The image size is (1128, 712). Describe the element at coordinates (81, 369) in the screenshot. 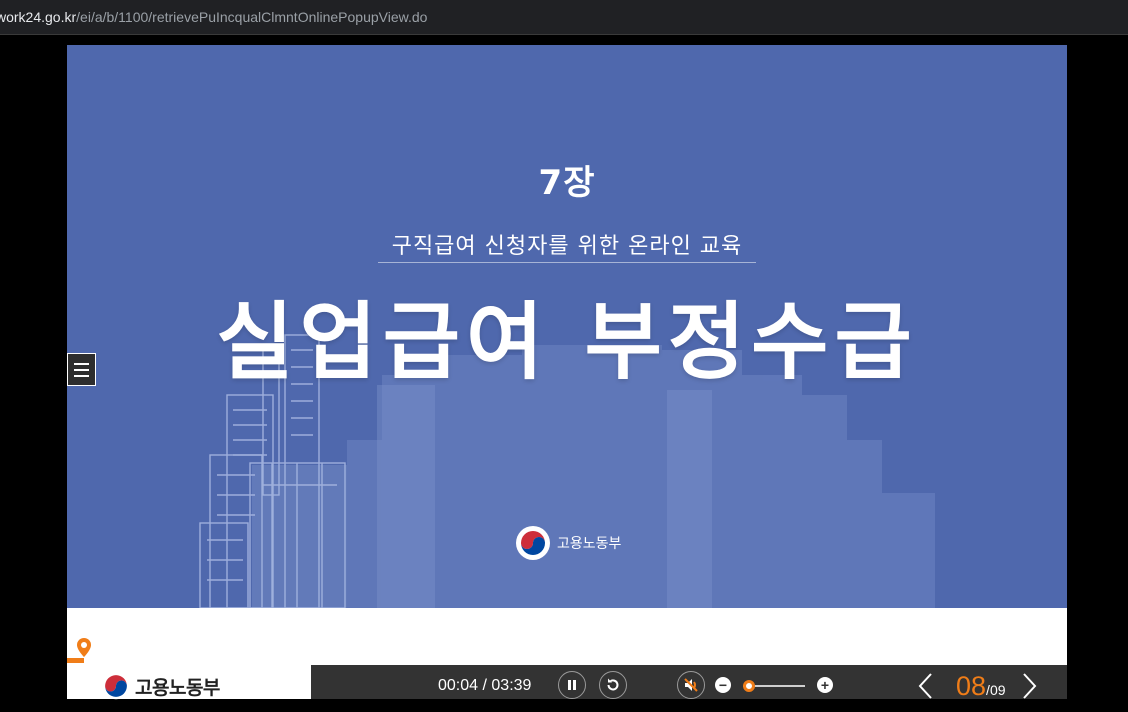

I see `menu-button` at that location.